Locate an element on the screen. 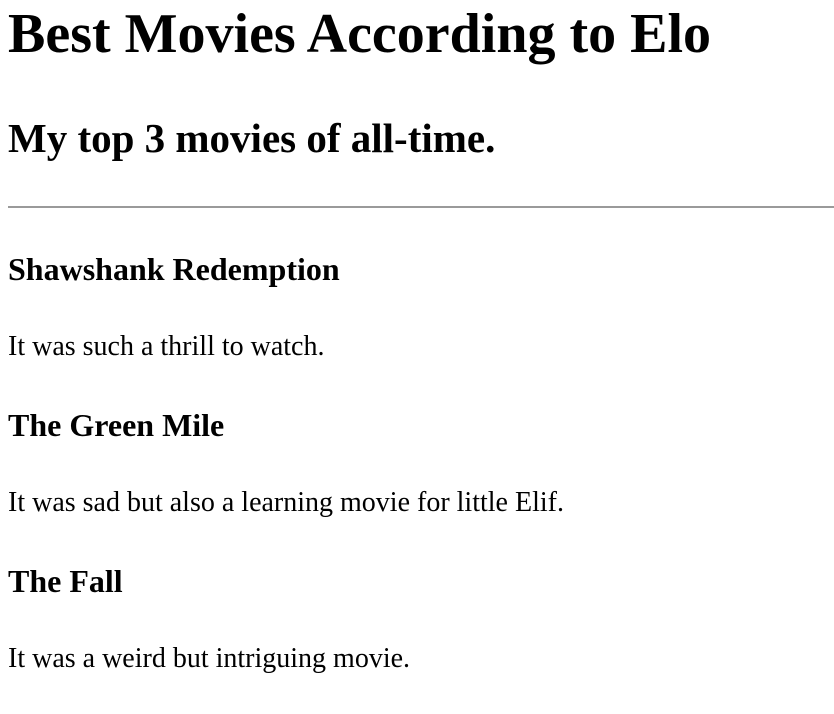 The image size is (834, 714). divider is located at coordinates (421, 207).